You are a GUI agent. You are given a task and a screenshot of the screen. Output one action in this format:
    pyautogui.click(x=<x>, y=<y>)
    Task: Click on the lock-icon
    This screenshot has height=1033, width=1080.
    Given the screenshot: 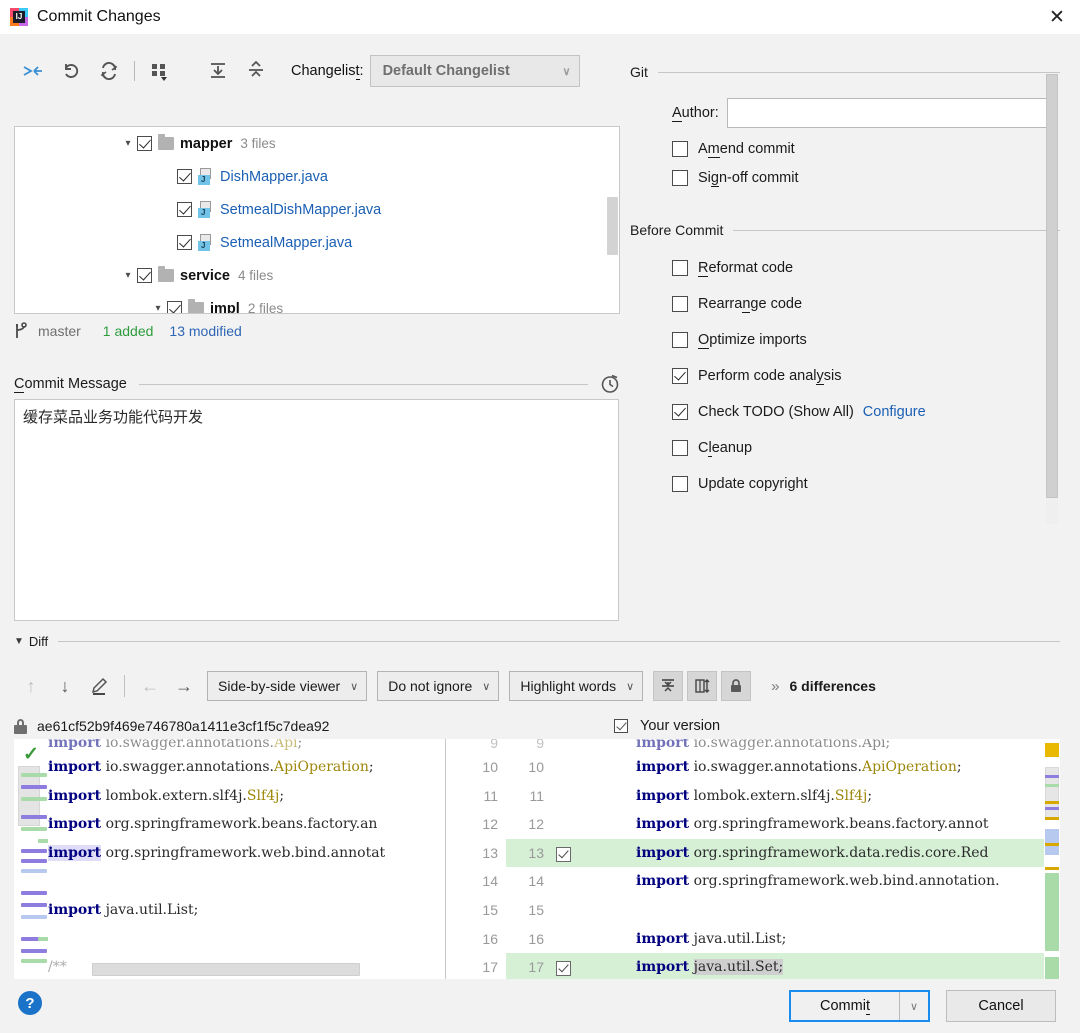 What is the action you would take?
    pyautogui.click(x=736, y=686)
    